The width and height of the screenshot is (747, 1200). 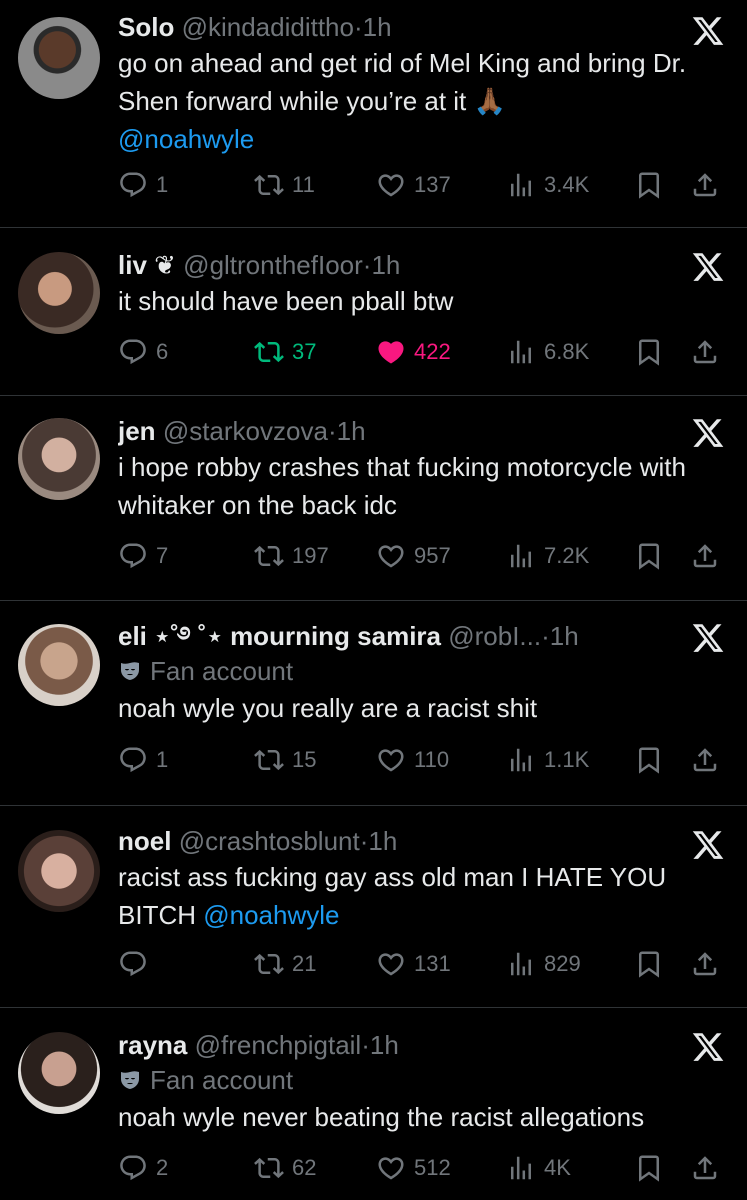 What do you see at coordinates (284, 185) in the screenshot?
I see `repost-button: 11` at bounding box center [284, 185].